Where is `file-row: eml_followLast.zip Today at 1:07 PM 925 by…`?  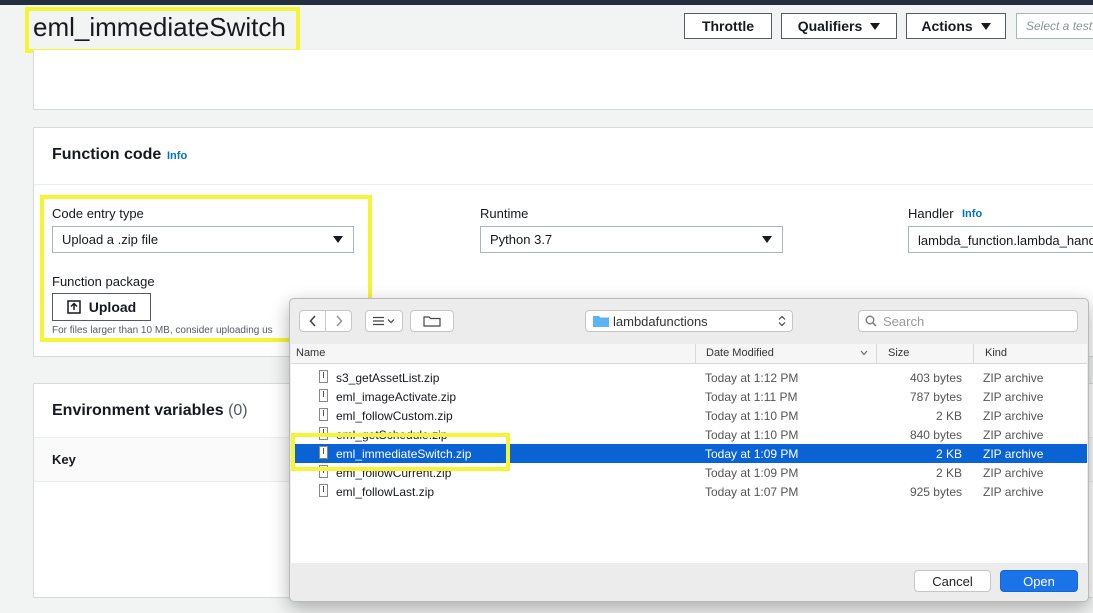 file-row: eml_followLast.zip Today at 1:07 PM 925 by… is located at coordinates (689, 491).